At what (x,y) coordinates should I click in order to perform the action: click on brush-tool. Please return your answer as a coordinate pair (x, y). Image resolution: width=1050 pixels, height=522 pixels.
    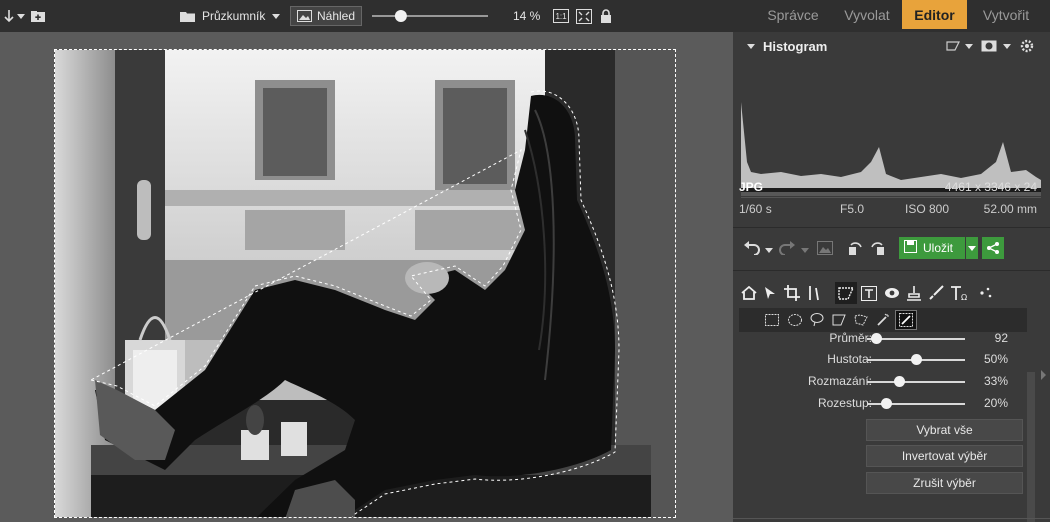
    Looking at the image, I should click on (936, 293).